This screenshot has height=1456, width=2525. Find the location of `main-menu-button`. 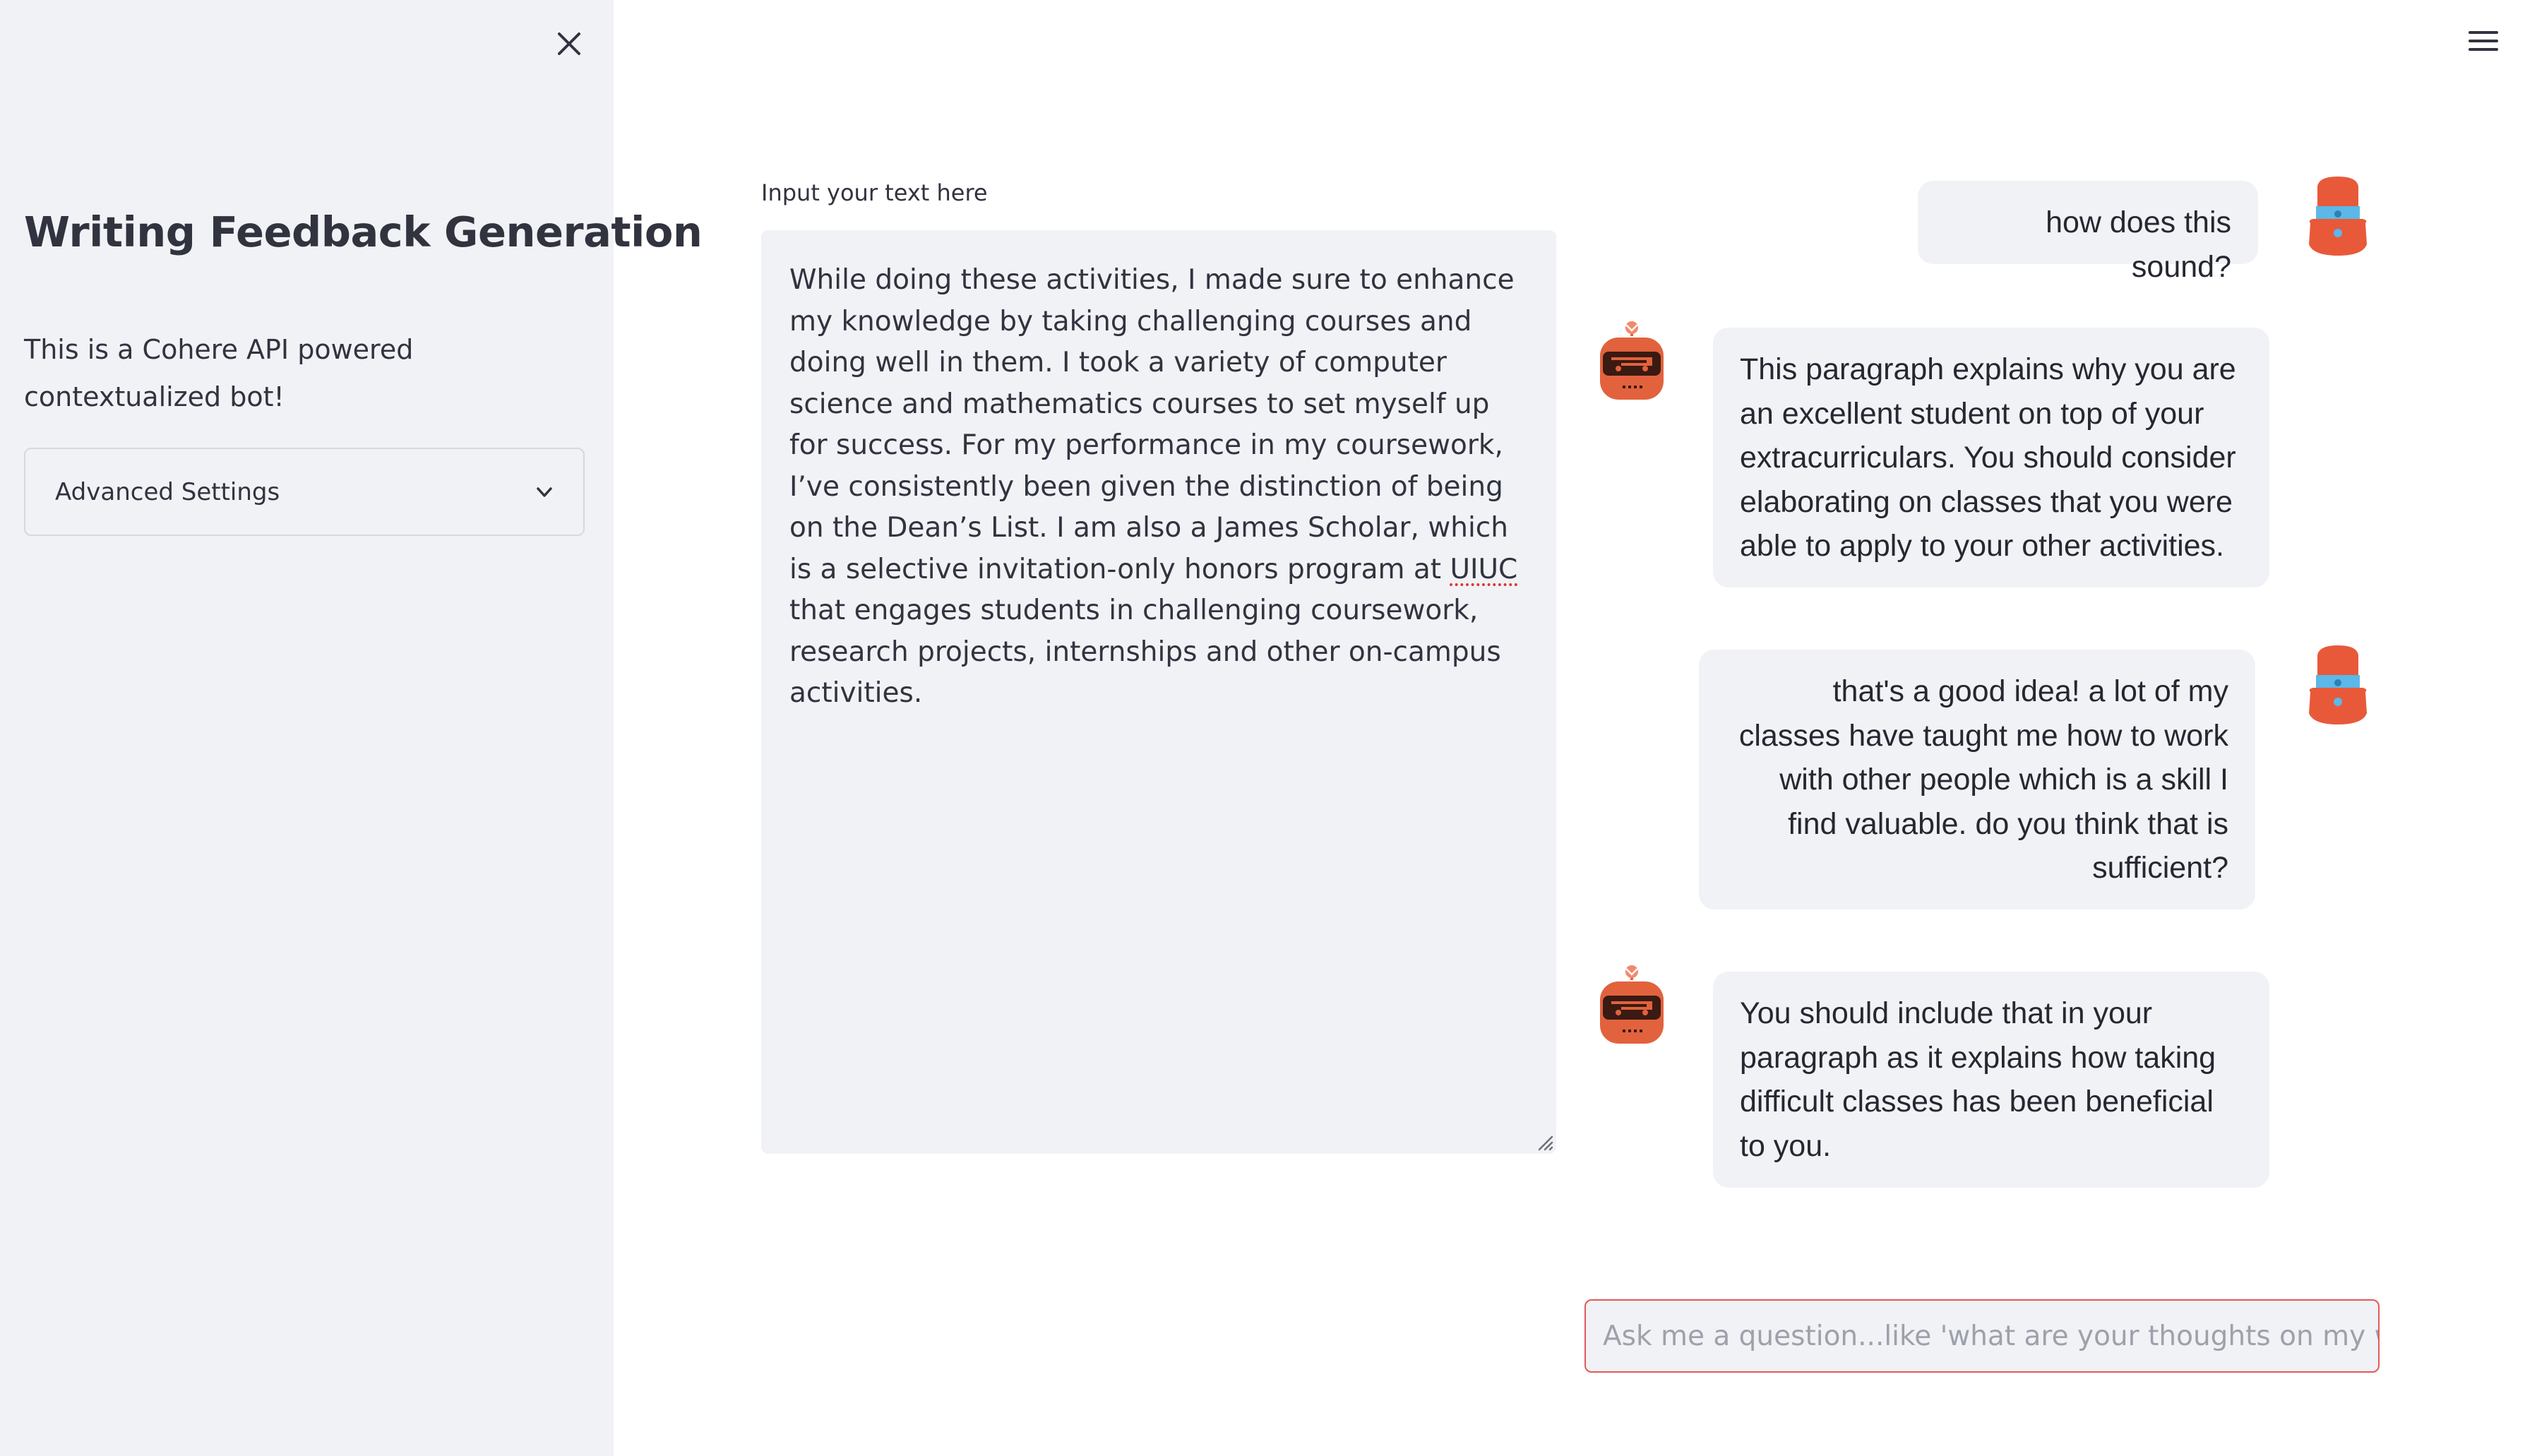

main-menu-button is located at coordinates (2483, 41).